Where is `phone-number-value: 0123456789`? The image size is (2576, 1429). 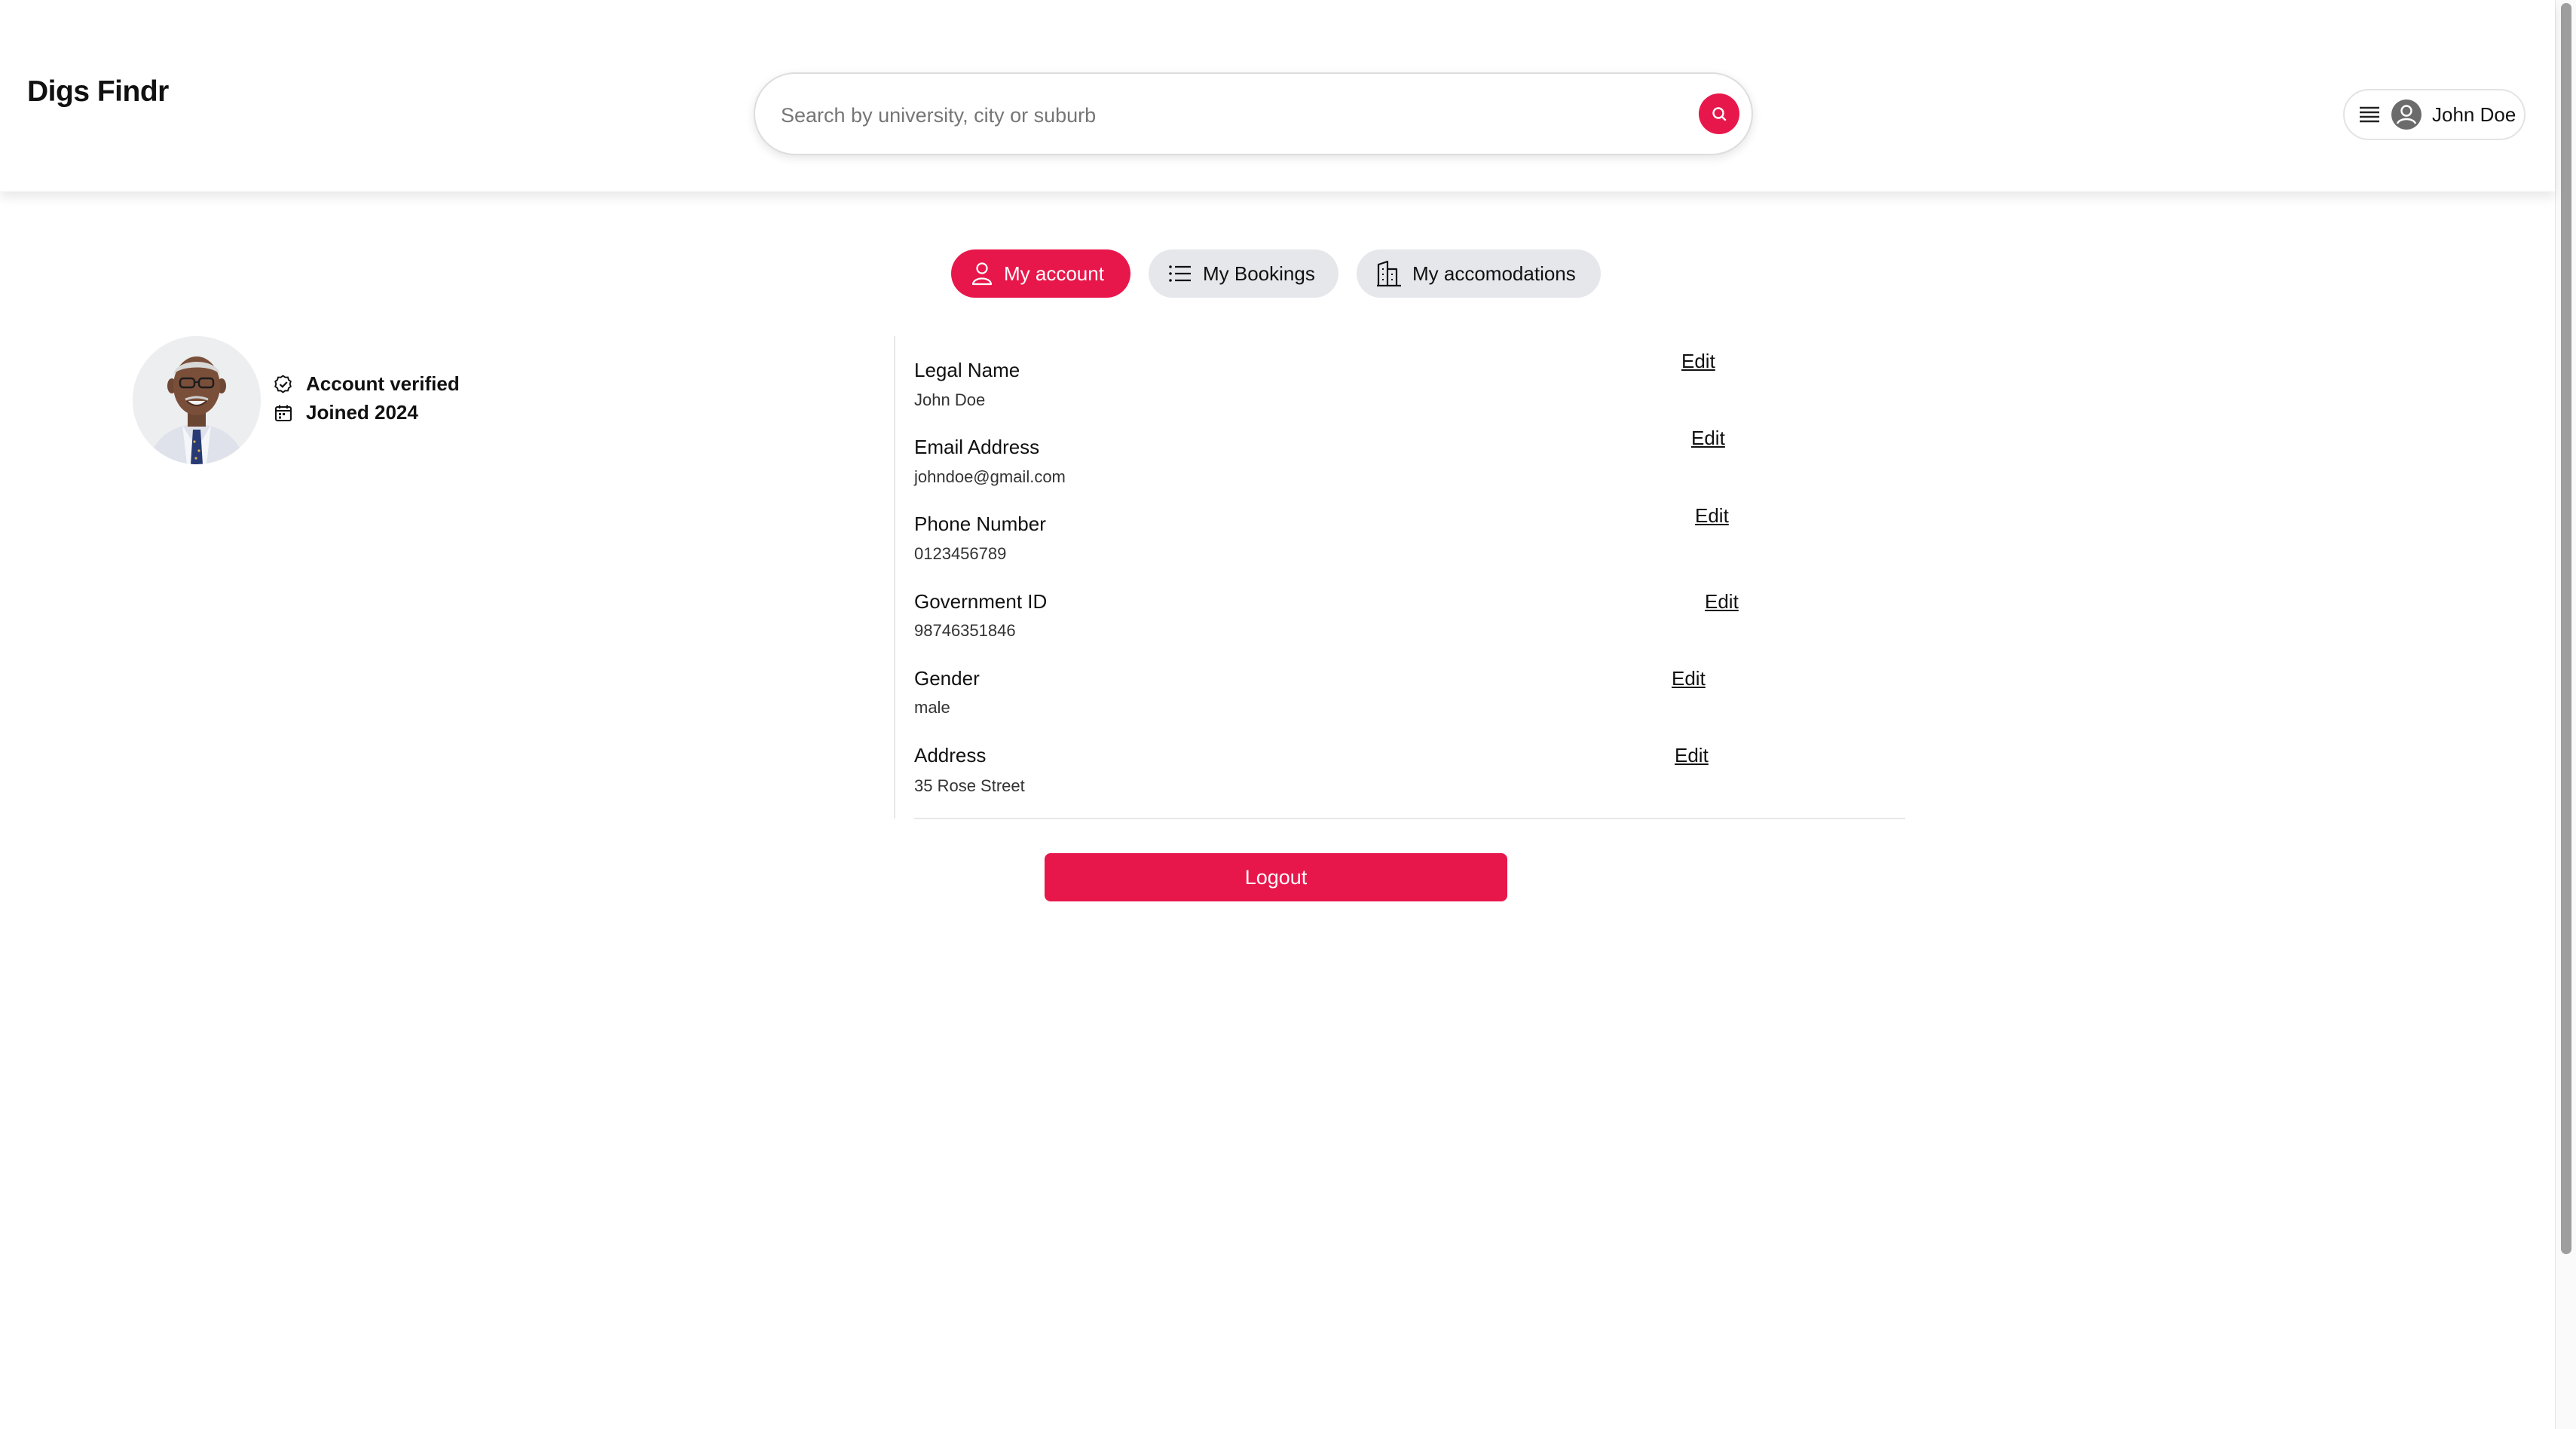
phone-number-value: 0123456789 is located at coordinates (960, 553).